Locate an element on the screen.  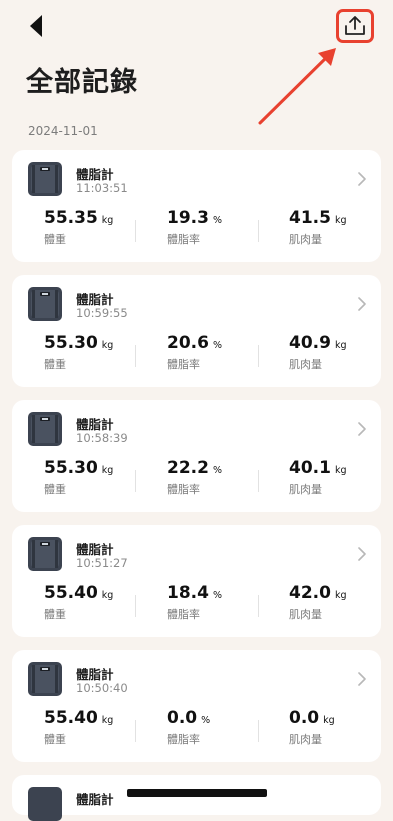
body-fat-value: 22.2 is located at coordinates (188, 468).